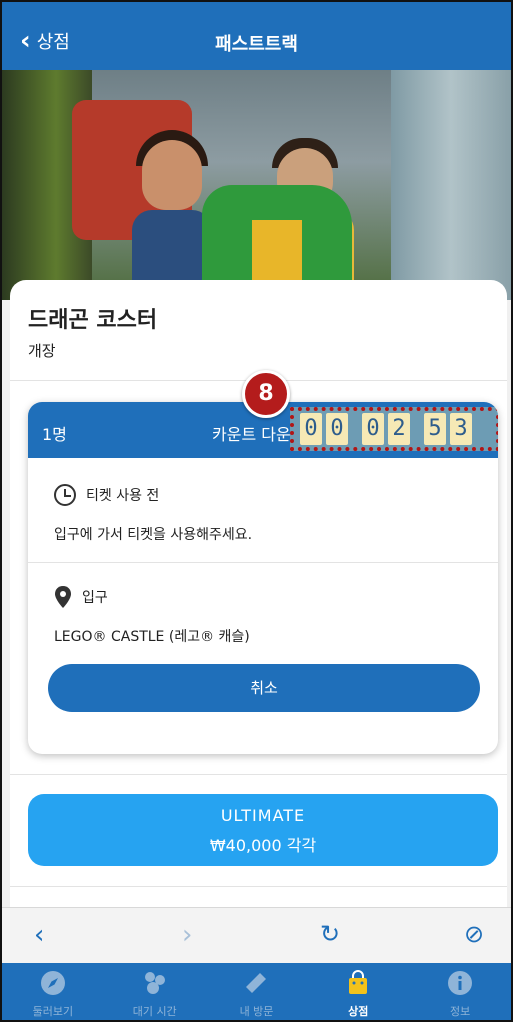 The width and height of the screenshot is (513, 1022). Describe the element at coordinates (54, 434) in the screenshot. I see `ticket-count: 1명` at that location.